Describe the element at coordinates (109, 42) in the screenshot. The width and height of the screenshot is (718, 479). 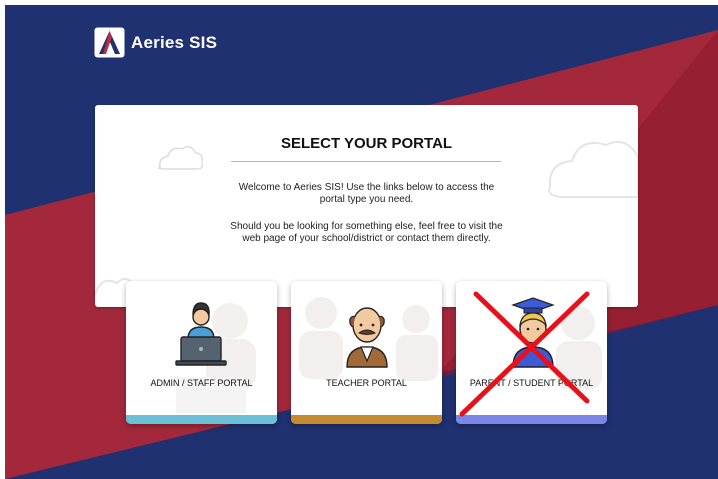
I see `aeries-logo-icon` at that location.